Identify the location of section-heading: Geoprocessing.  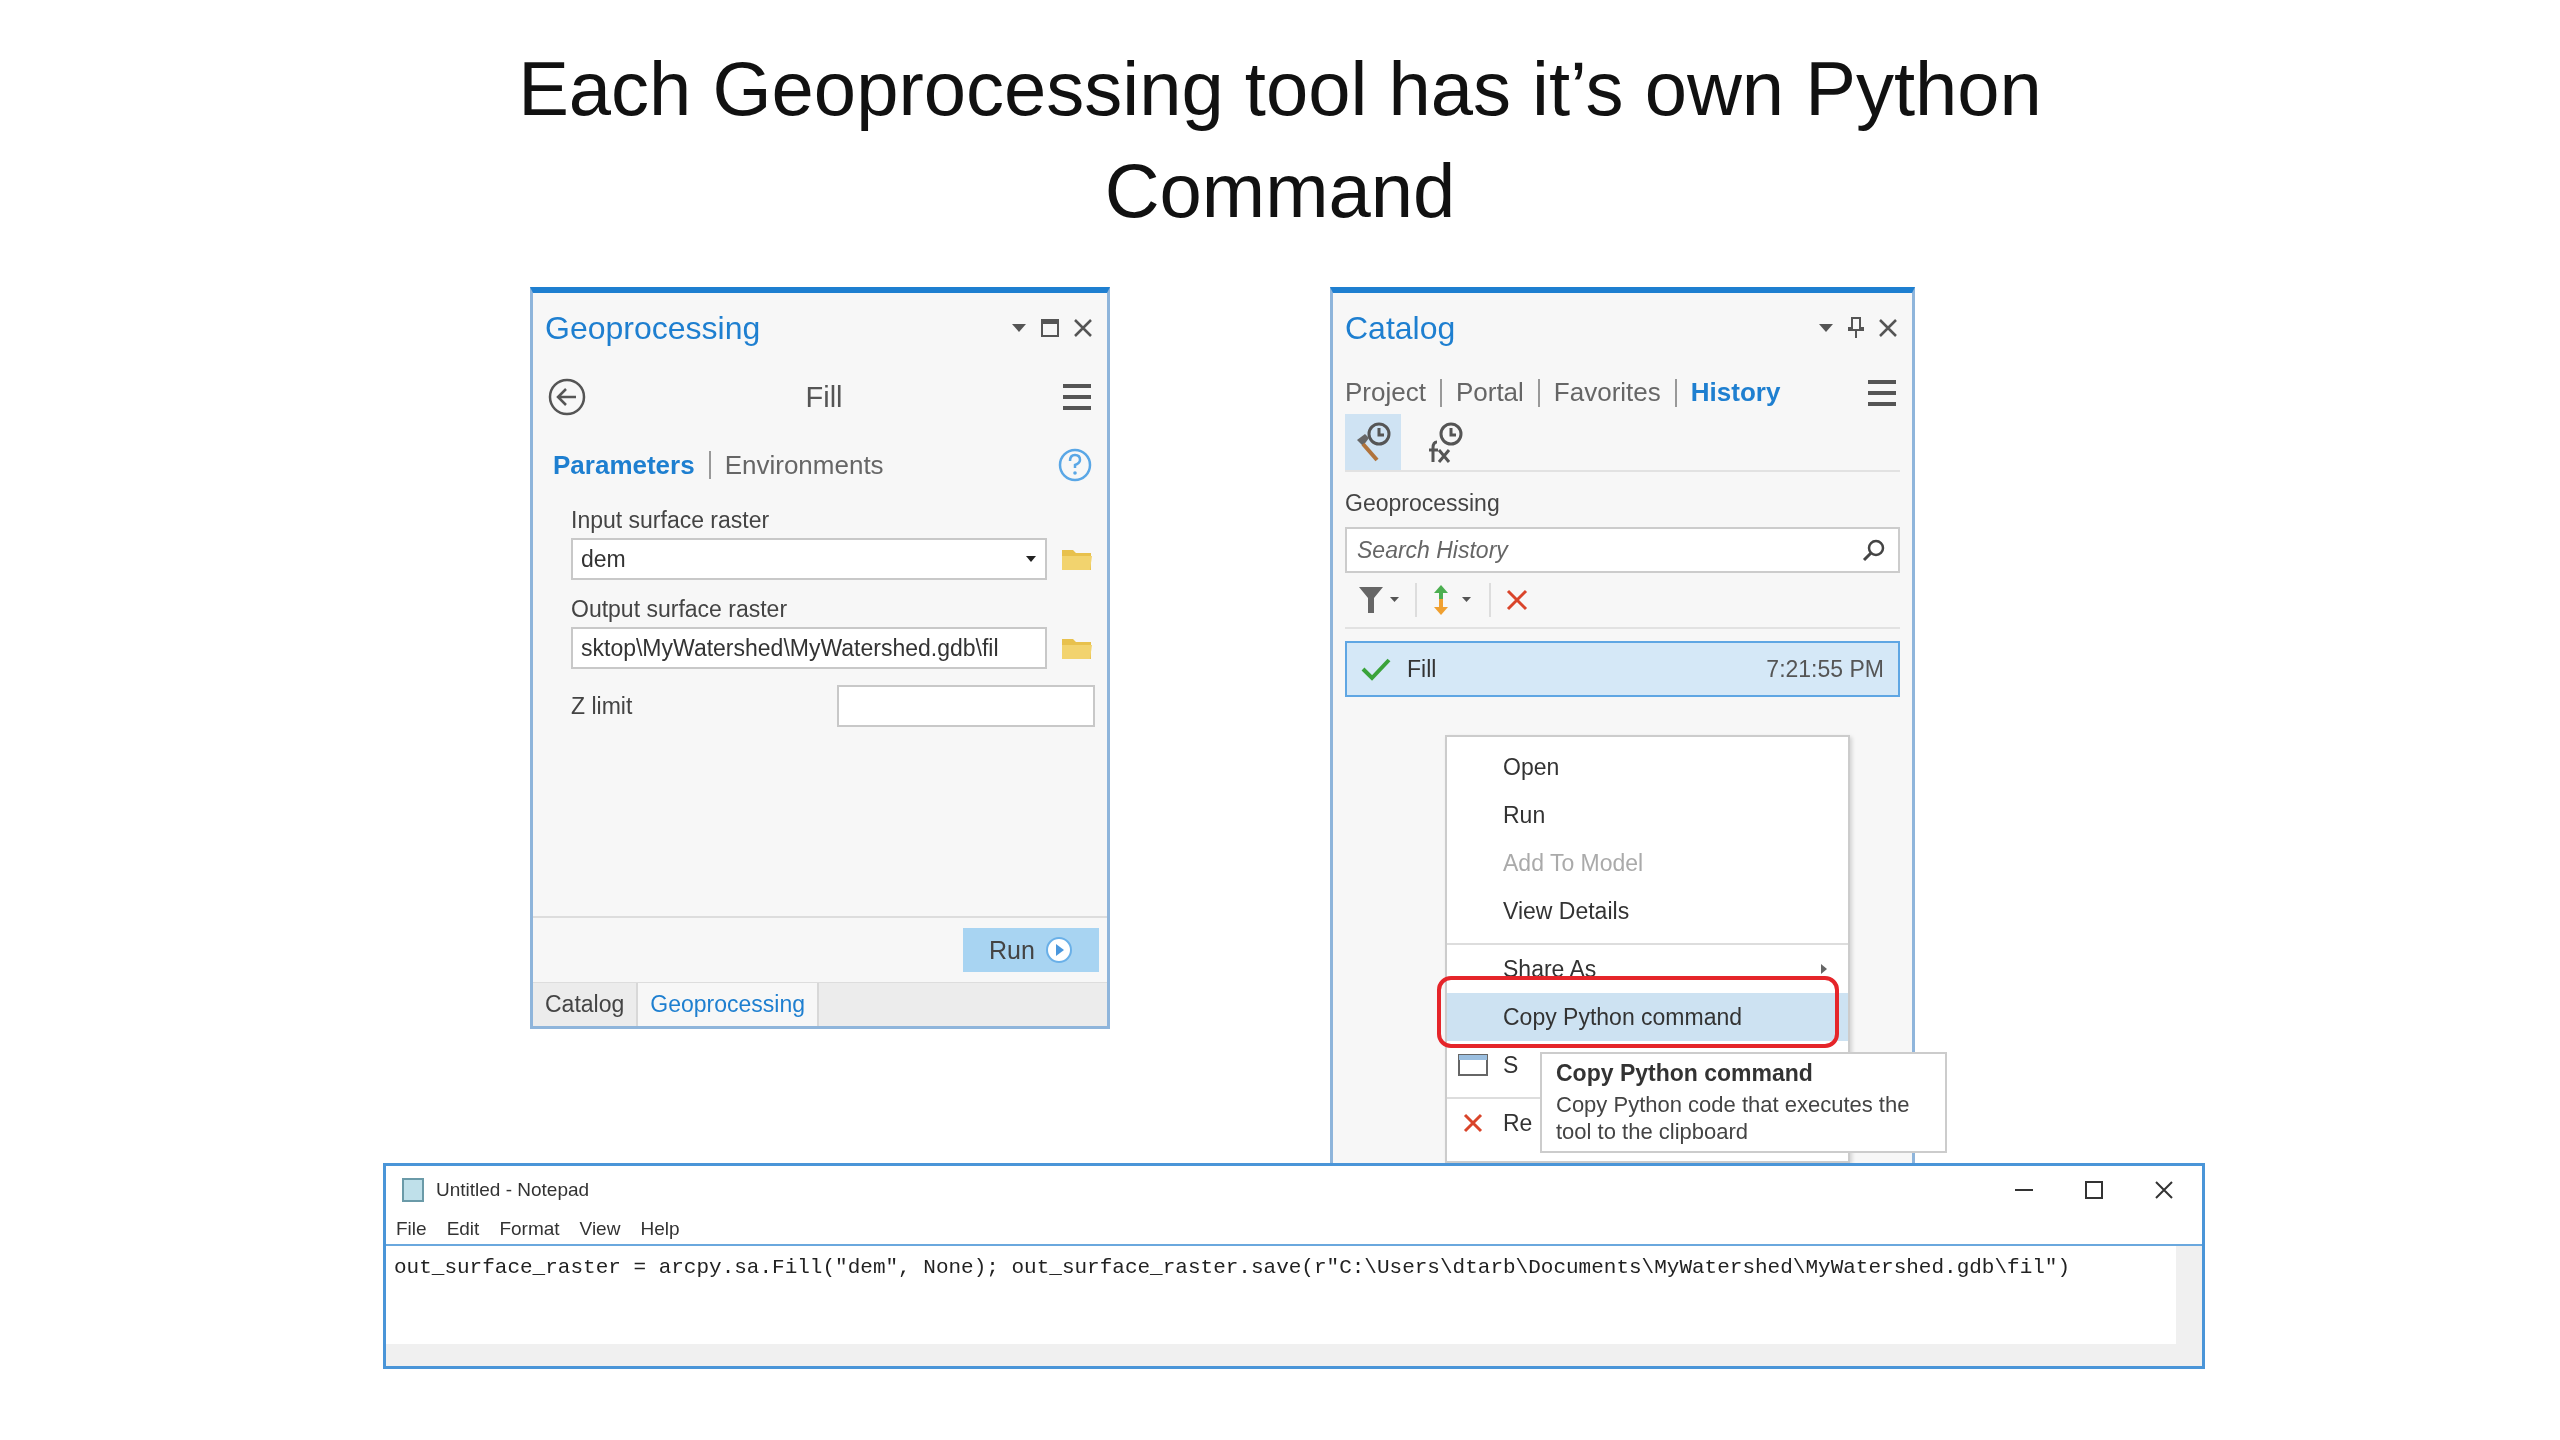
(1422, 503).